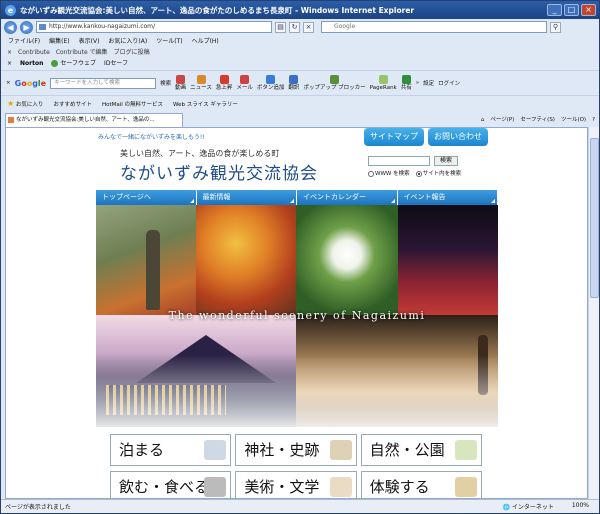 The height and width of the screenshot is (514, 600). What do you see at coordinates (340, 487) in the screenshot?
I see `art-icon` at bounding box center [340, 487].